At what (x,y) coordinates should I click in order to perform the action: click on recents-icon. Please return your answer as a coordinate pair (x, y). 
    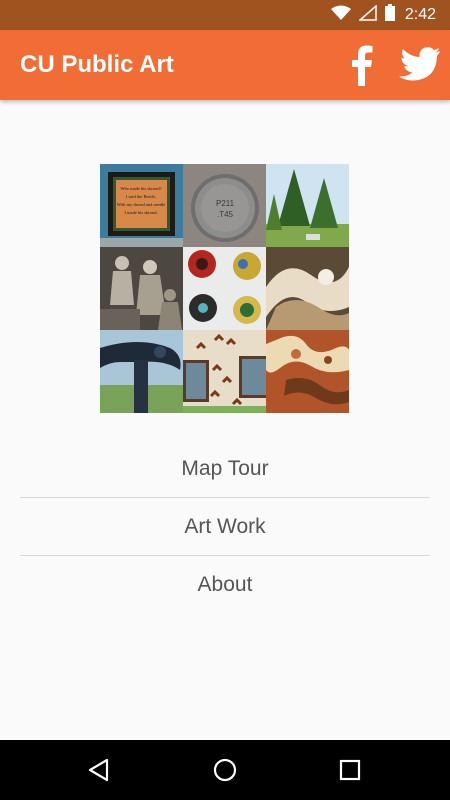
    Looking at the image, I should click on (350, 770).